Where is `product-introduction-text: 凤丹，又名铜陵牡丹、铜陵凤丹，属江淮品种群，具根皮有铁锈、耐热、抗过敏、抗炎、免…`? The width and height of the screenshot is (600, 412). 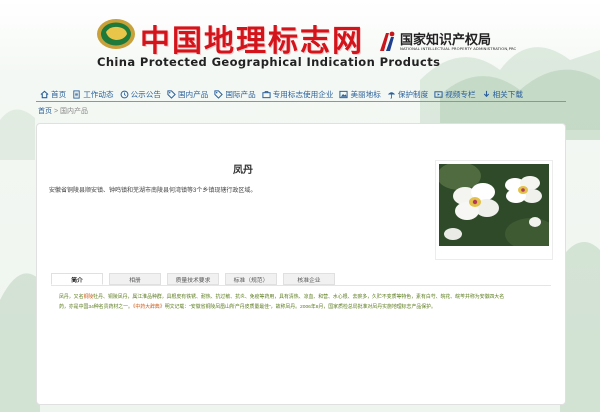
product-introduction-text: 凤丹，又名铜陵牡丹、铜陵凤丹，属江淮品种群，具根皮有铁锈、耐热、抗过敏、抗炎、免… is located at coordinates (304, 303).